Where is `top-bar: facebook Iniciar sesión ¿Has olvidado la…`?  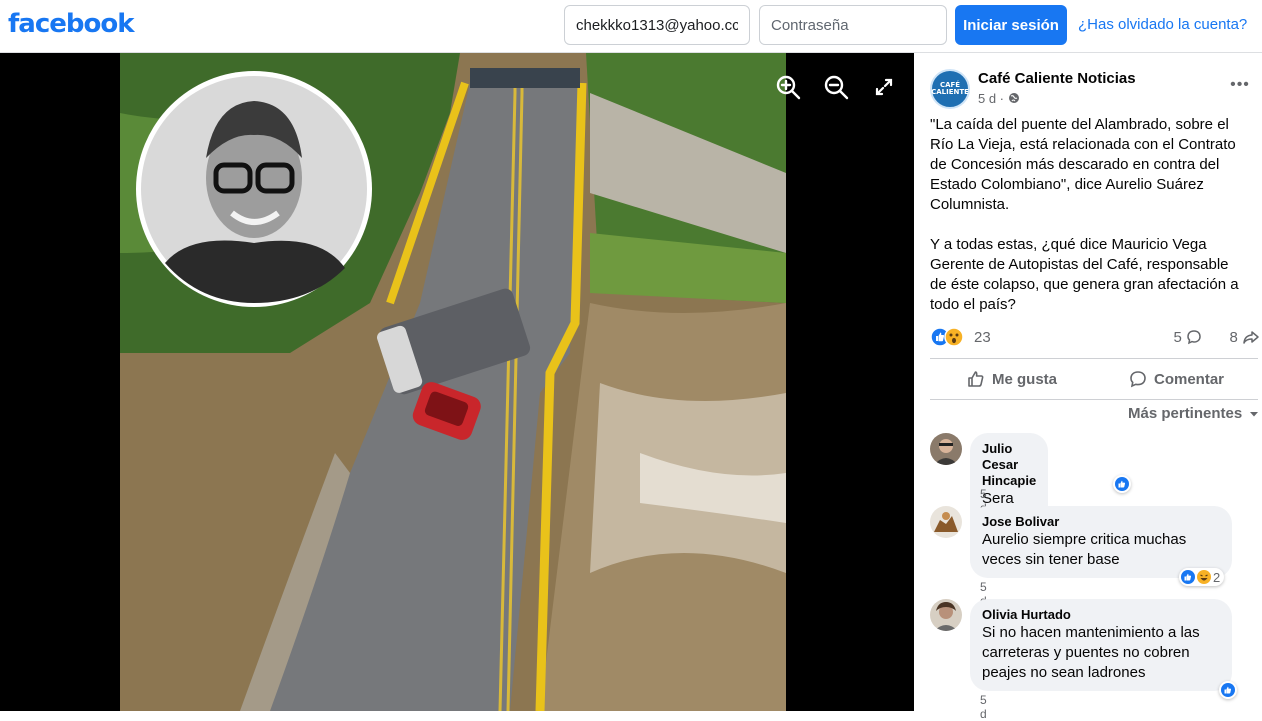 top-bar: facebook Iniciar sesión ¿Has olvidado la… is located at coordinates (631, 26).